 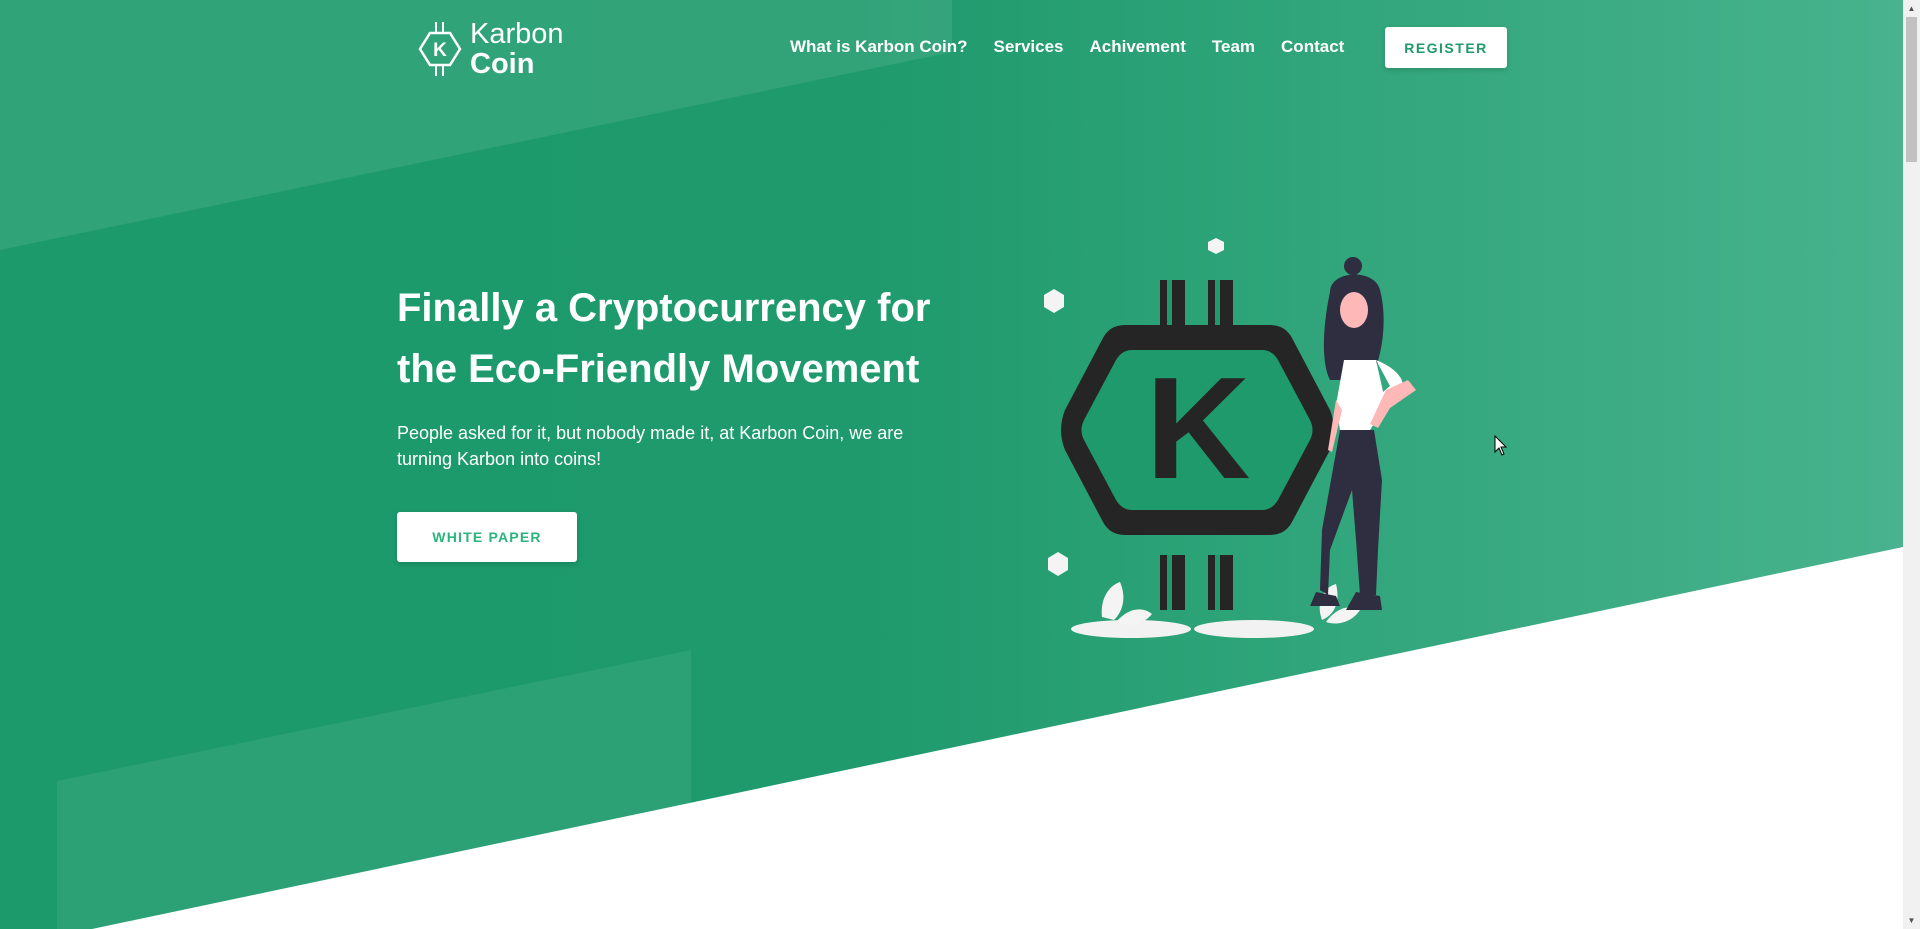 I want to click on page-scrollbar: ▲ ▼, so click(x=1911, y=464).